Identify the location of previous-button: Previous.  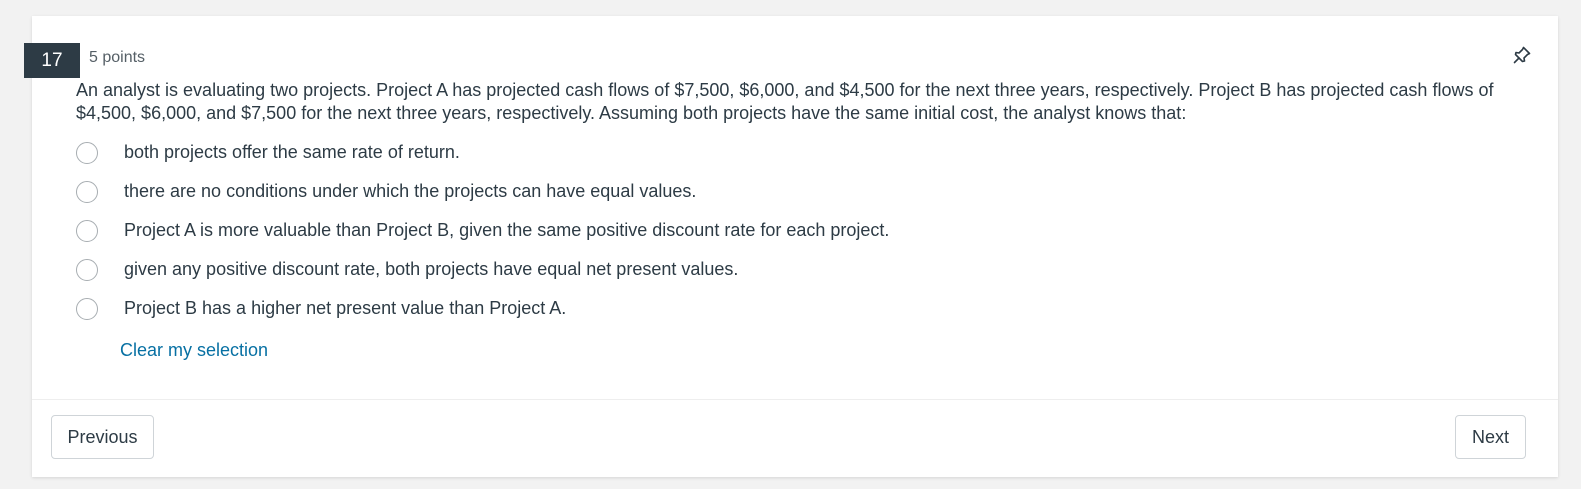
(102, 437).